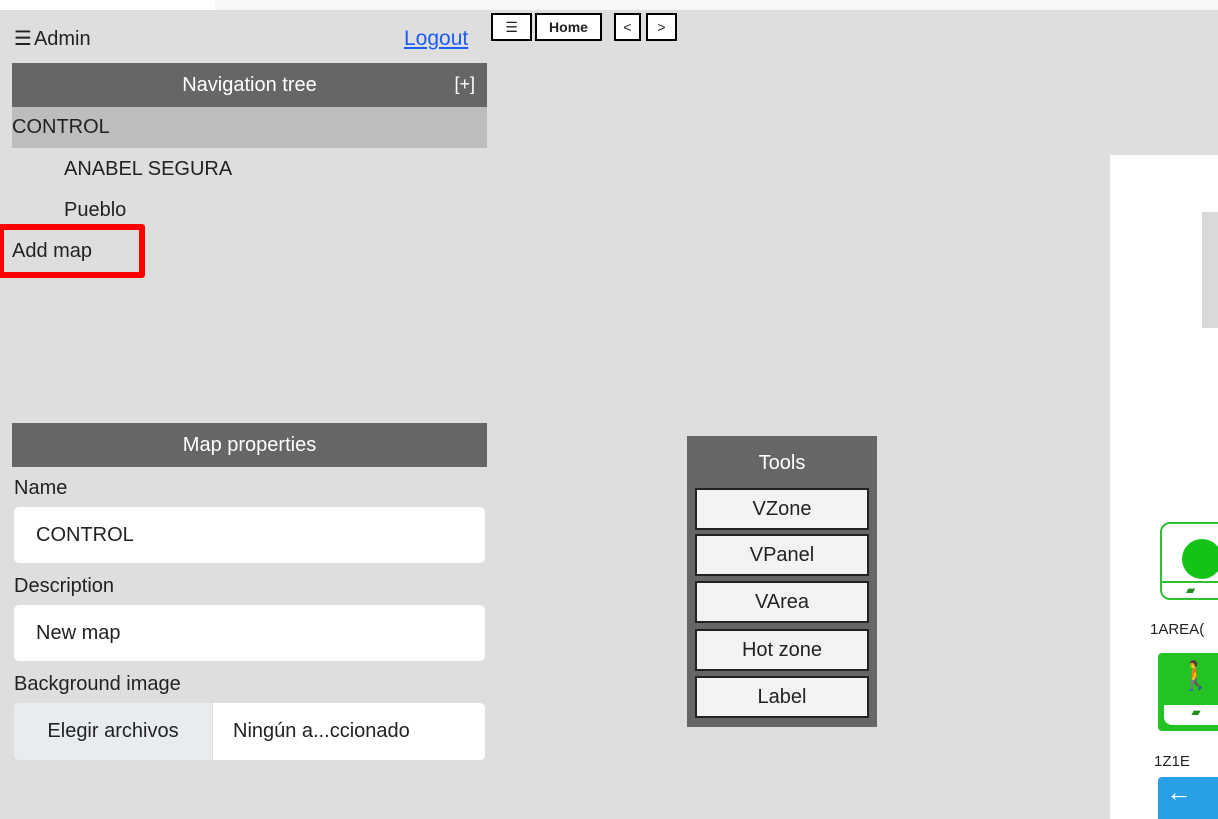 This screenshot has width=1218, height=819. I want to click on top-strip-right, so click(716, 5).